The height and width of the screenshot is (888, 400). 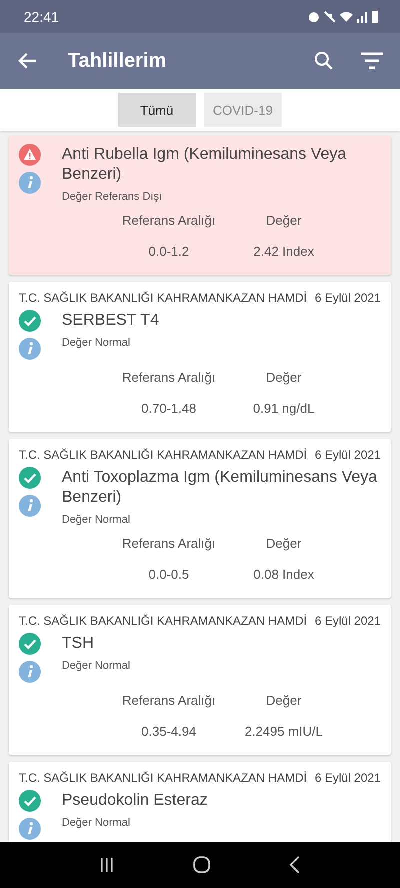 What do you see at coordinates (372, 61) in the screenshot?
I see `filter-icon` at bounding box center [372, 61].